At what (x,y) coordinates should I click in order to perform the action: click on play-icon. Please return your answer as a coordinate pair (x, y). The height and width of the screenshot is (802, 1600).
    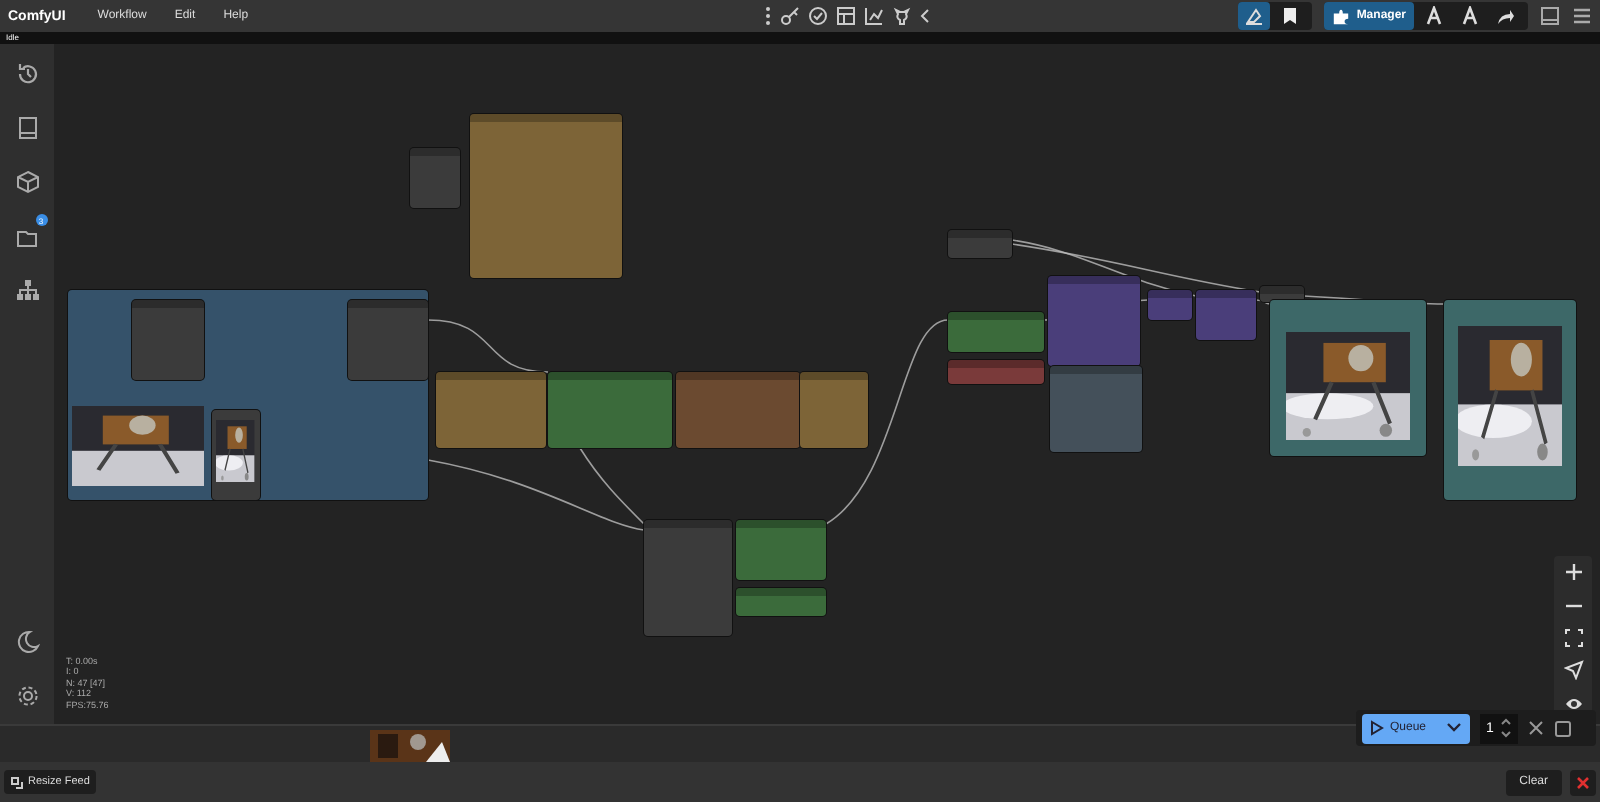
    Looking at the image, I should click on (1377, 728).